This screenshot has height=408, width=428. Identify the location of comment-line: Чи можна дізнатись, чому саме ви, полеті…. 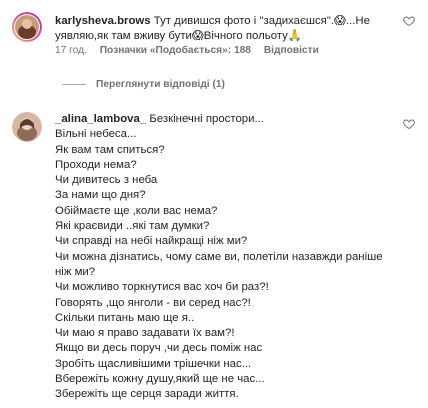
(219, 264).